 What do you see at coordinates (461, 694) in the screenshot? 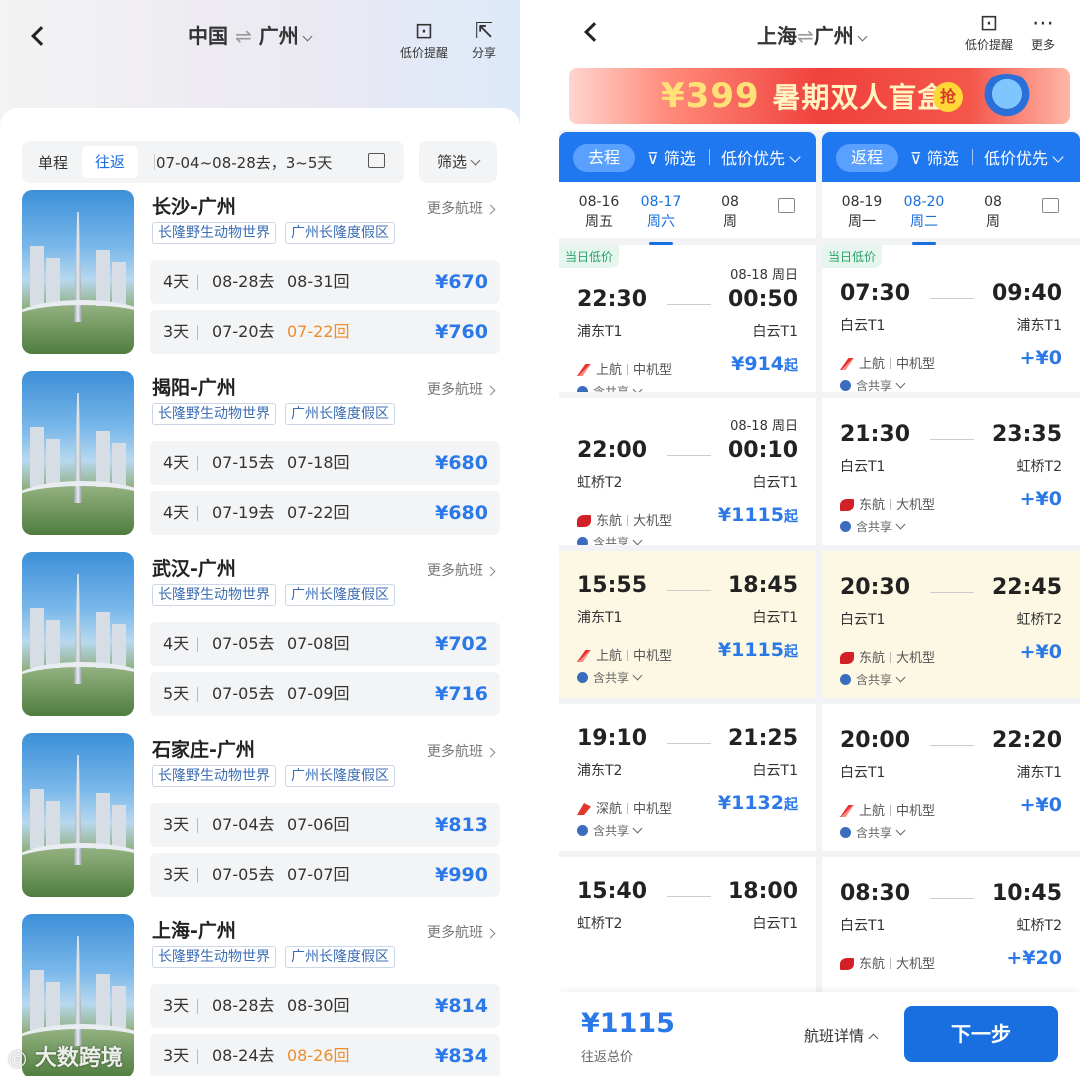
I see `trip-price: ¥716` at bounding box center [461, 694].